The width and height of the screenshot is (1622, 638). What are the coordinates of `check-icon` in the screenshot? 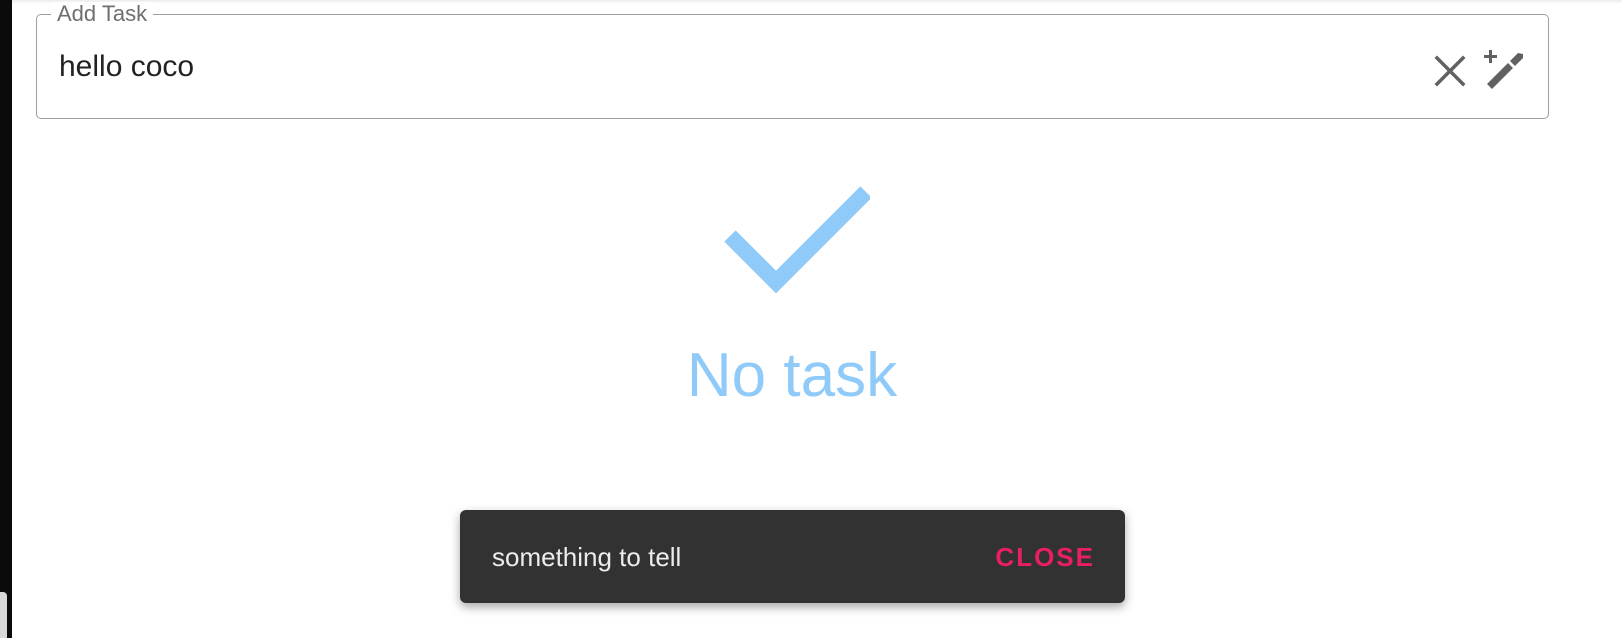 It's located at (797, 240).